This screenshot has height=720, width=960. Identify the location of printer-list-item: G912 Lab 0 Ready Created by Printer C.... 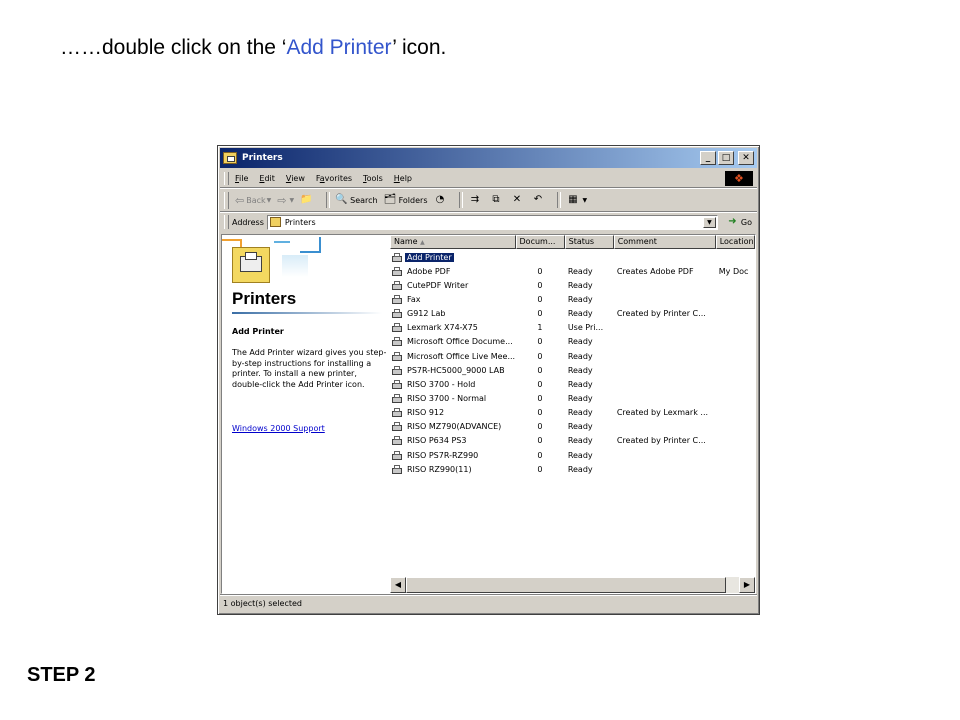
(572, 314).